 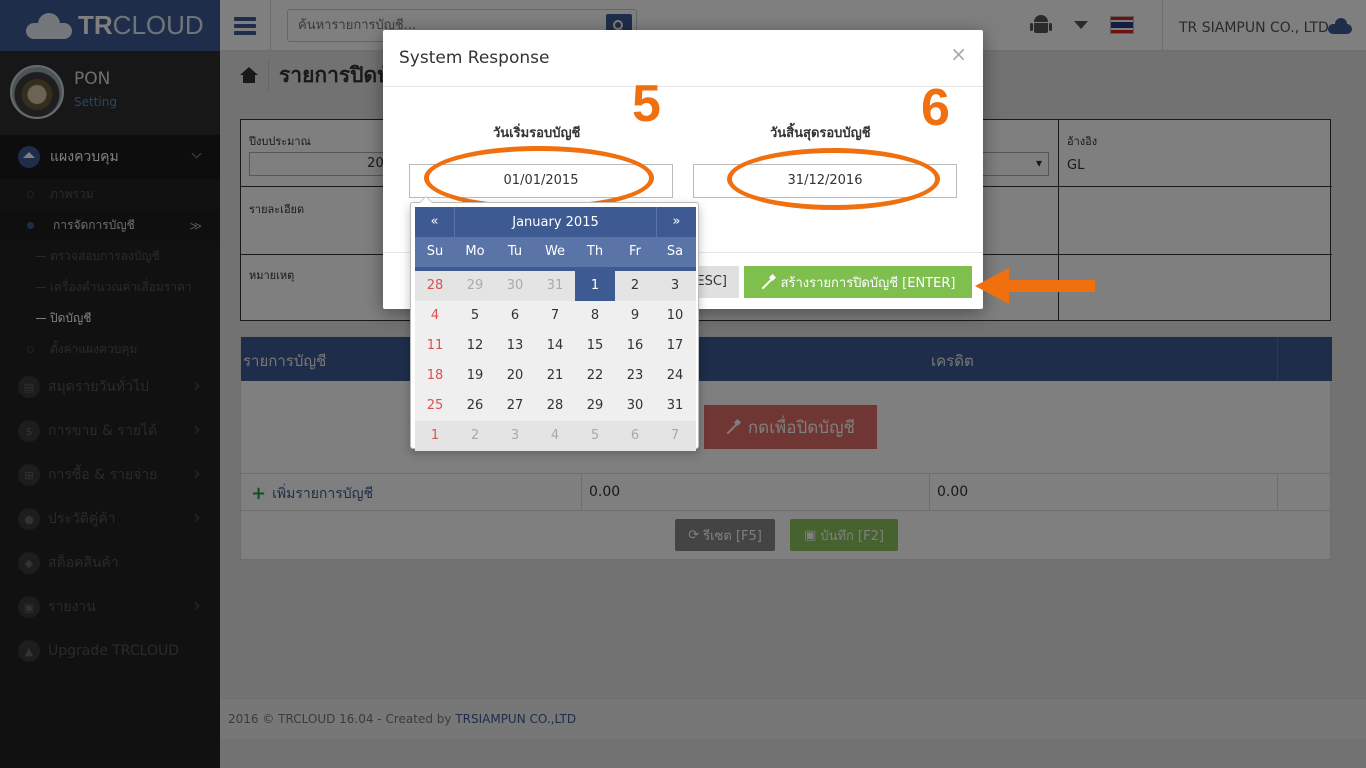 I want to click on datepicker-week-row: 18 19 20 21 22 23 24, so click(x=555, y=376).